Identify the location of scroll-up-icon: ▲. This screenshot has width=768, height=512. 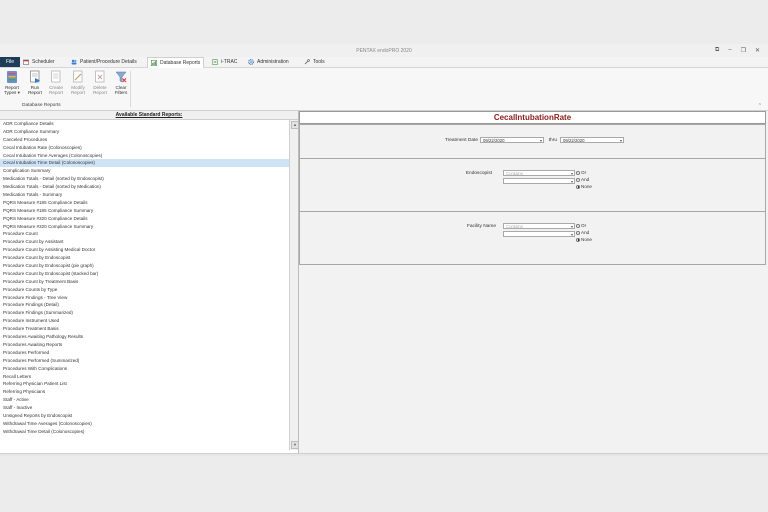
(295, 125).